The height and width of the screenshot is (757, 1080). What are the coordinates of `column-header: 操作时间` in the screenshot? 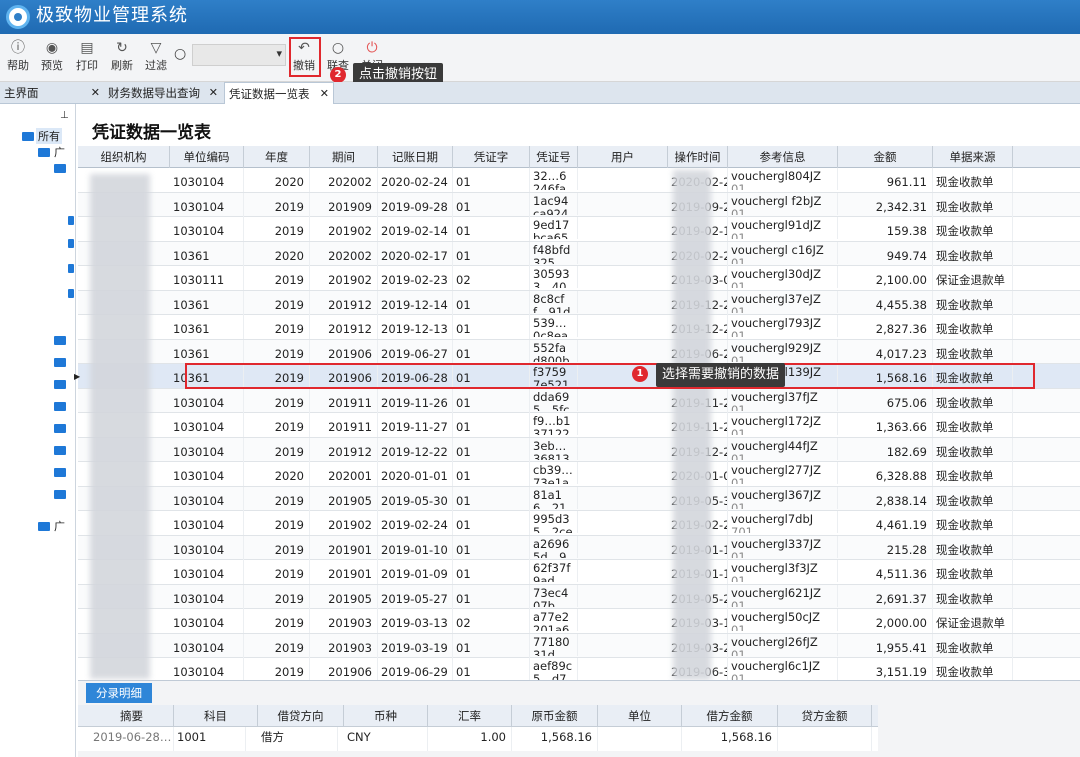 It's located at (698, 157).